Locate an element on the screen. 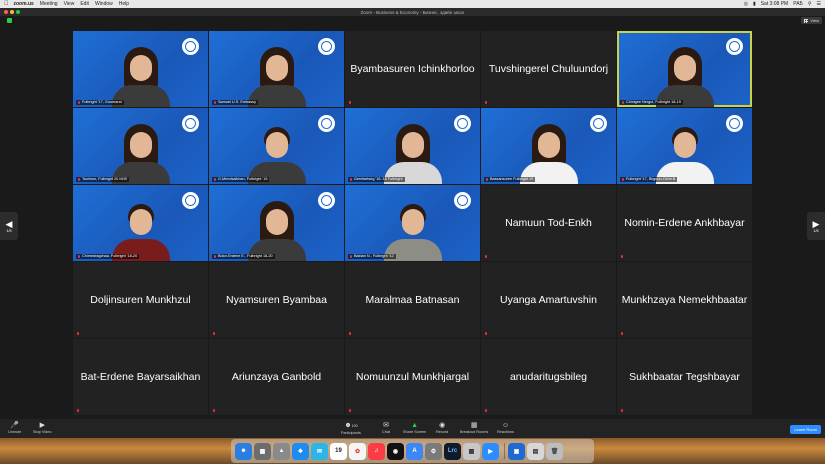  participant-caption: Baldan N., Fulbright '12 is located at coordinates (372, 256).